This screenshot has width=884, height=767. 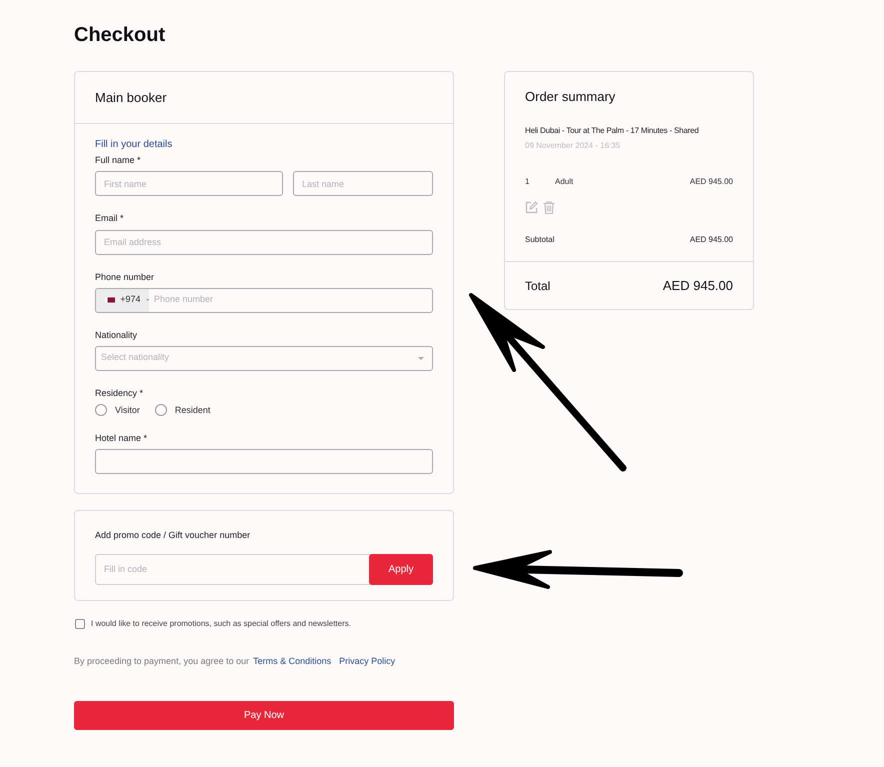 What do you see at coordinates (711, 182) in the screenshot?
I see `ticket-price: AED 945.00` at bounding box center [711, 182].